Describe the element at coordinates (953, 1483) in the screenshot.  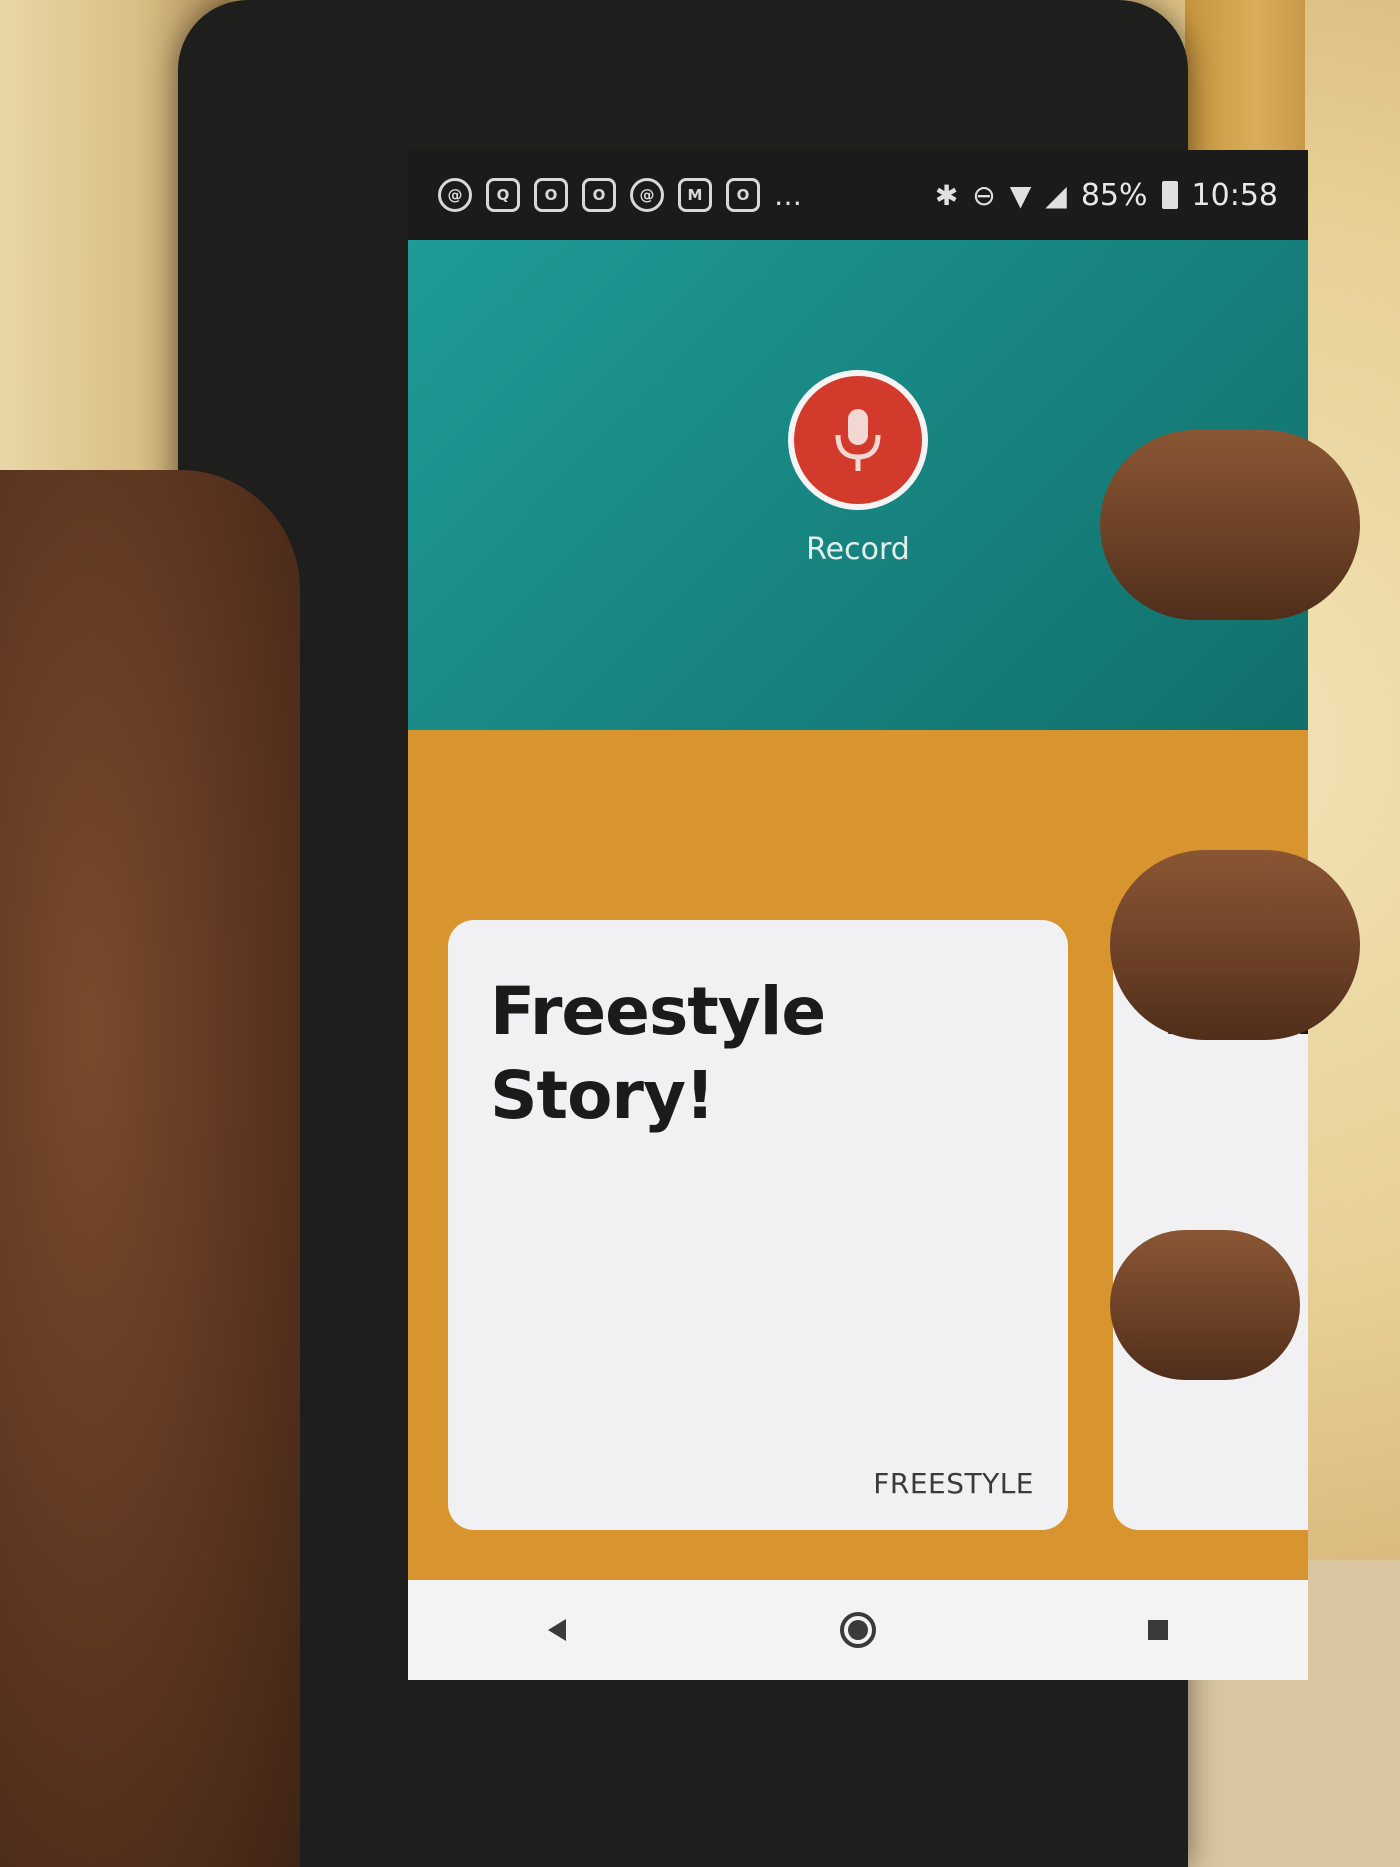
I see `prompt-card-category: FREESTYLE` at that location.